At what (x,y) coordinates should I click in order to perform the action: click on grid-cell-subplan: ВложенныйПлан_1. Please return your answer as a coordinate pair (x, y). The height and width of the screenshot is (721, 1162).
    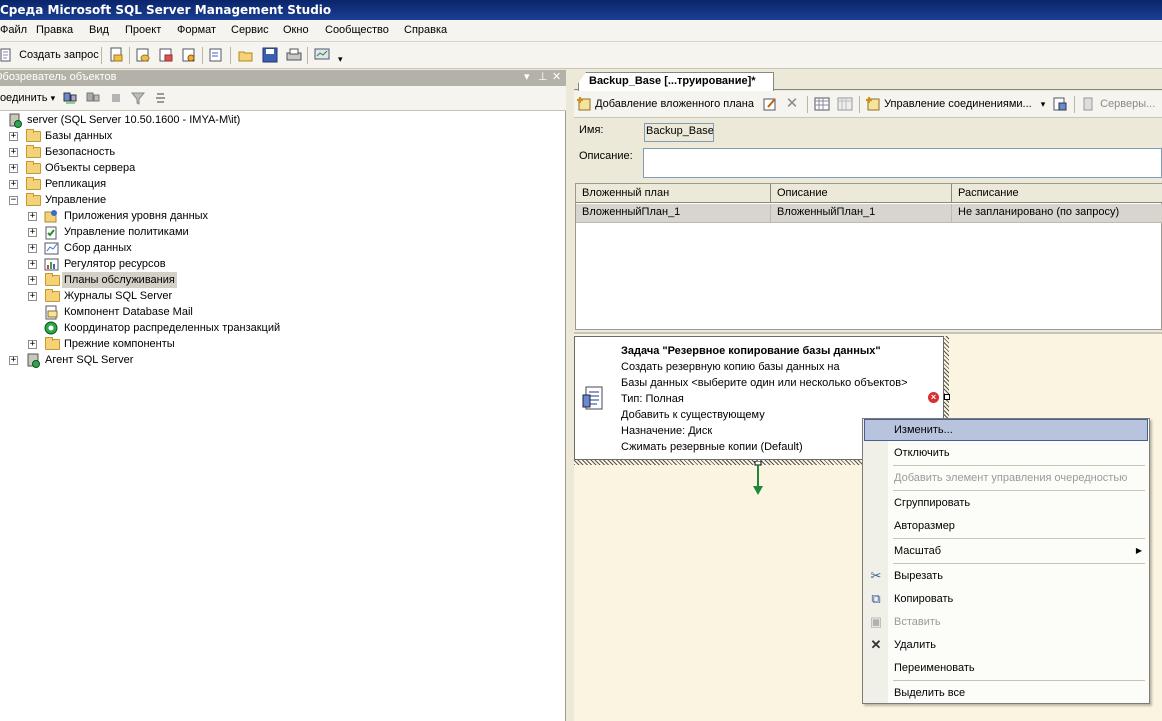
    Looking at the image, I should click on (673, 213).